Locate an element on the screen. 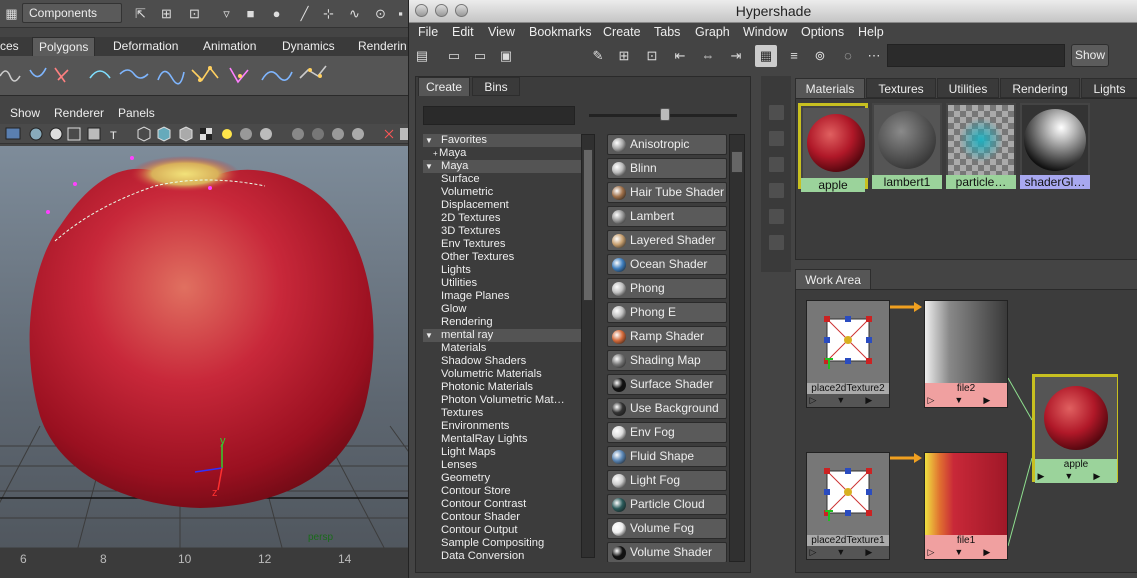 The image size is (1137, 578). tree-item: Glow is located at coordinates (502, 309).